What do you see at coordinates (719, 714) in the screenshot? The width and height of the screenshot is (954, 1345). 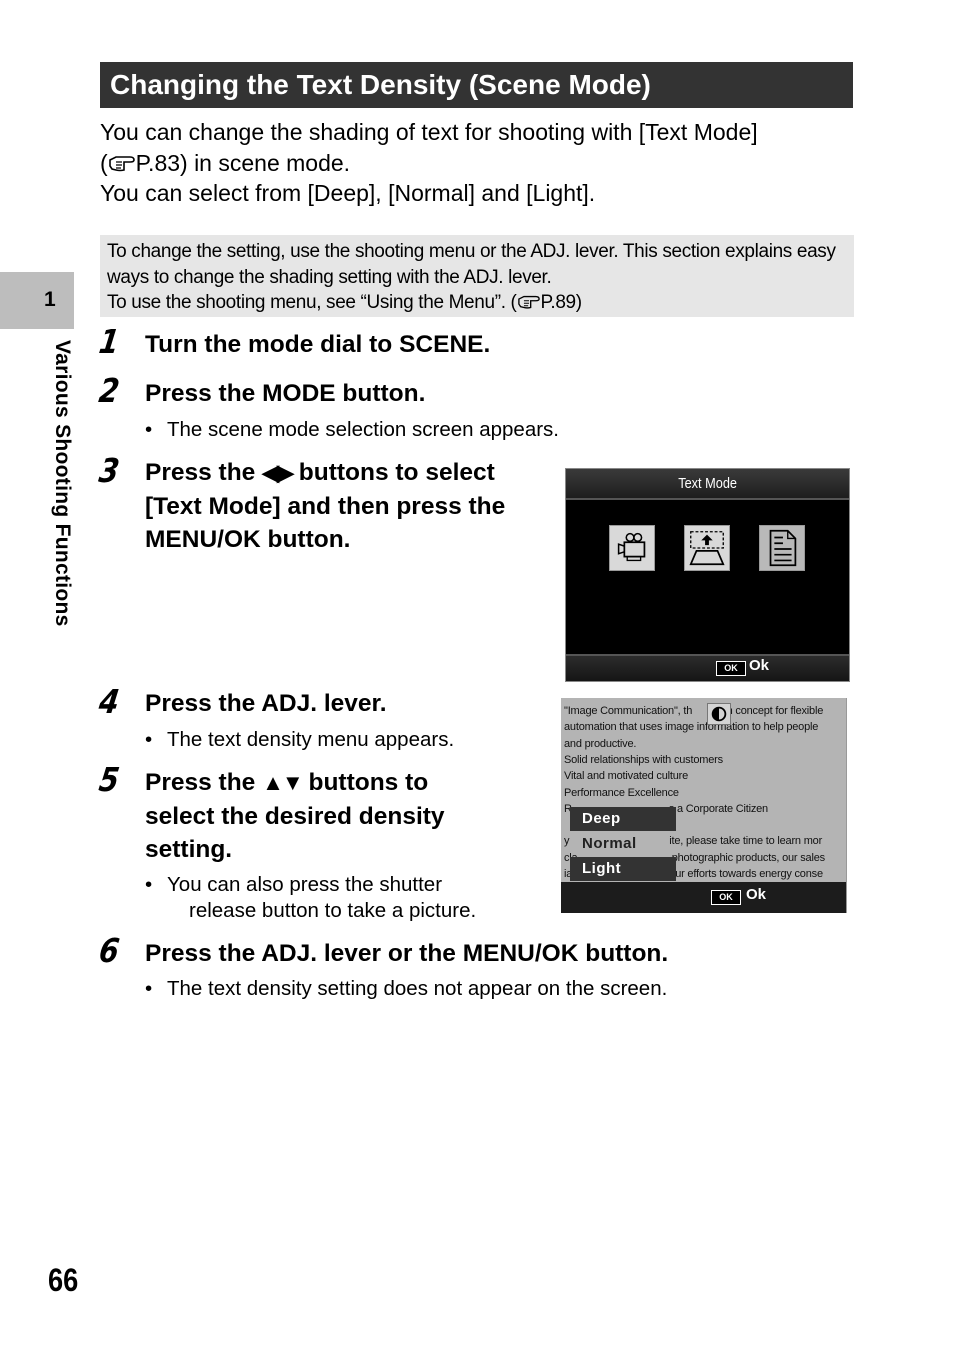 I see `density-contrast-icon` at bounding box center [719, 714].